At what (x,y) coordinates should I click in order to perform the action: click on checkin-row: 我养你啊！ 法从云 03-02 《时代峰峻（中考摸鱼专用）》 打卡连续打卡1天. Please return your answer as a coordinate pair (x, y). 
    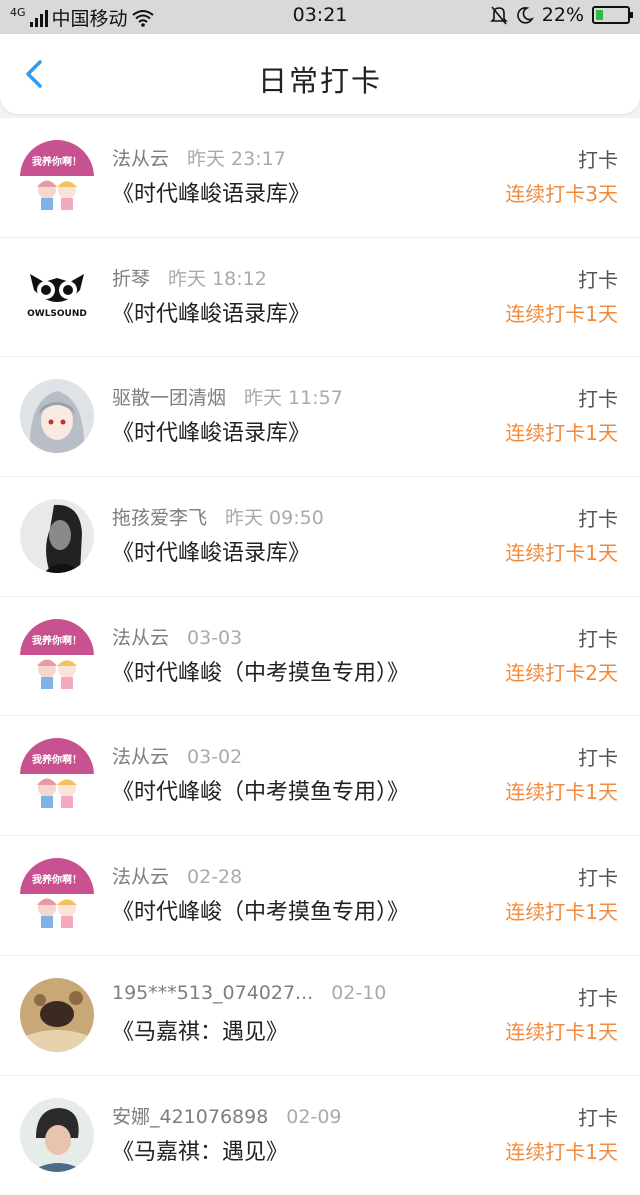
    Looking at the image, I should click on (320, 776).